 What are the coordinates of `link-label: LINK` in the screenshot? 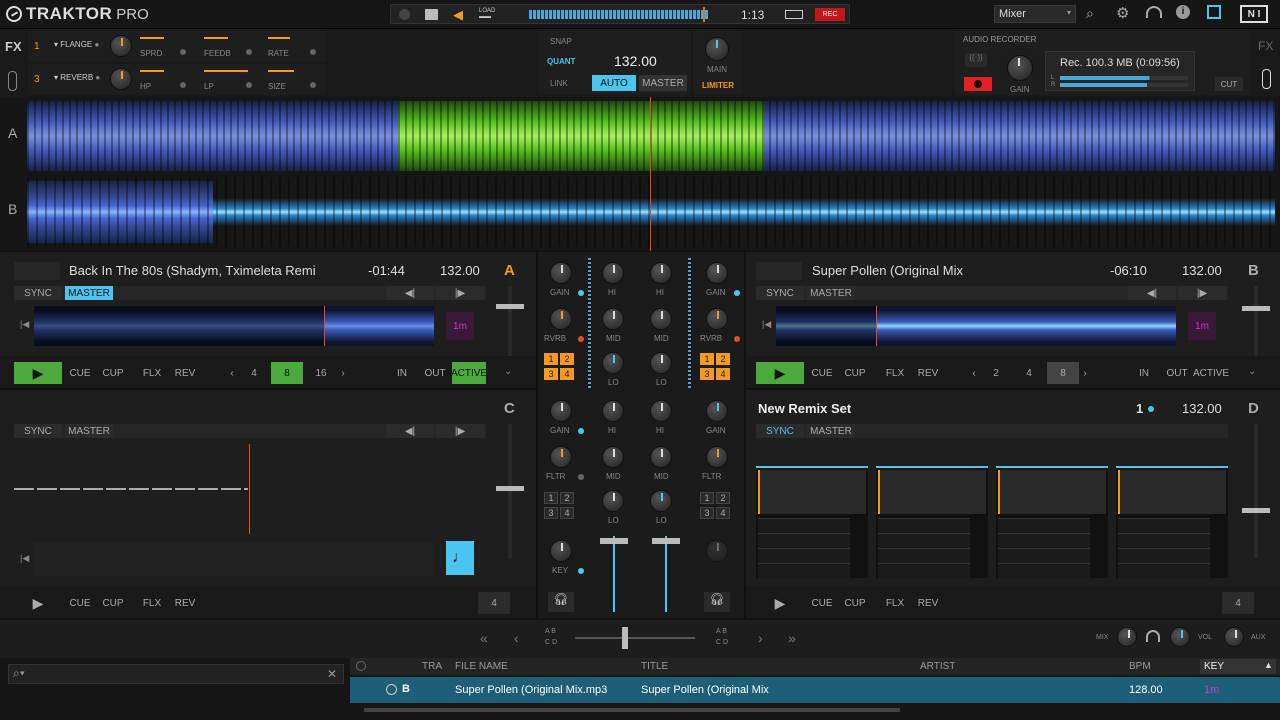 It's located at (559, 83).